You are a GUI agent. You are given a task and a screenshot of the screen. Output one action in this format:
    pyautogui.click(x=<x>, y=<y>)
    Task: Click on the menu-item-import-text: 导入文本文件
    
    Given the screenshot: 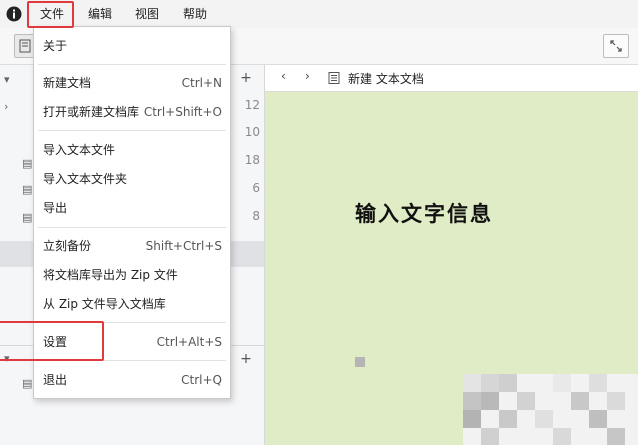 What is the action you would take?
    pyautogui.click(x=132, y=150)
    